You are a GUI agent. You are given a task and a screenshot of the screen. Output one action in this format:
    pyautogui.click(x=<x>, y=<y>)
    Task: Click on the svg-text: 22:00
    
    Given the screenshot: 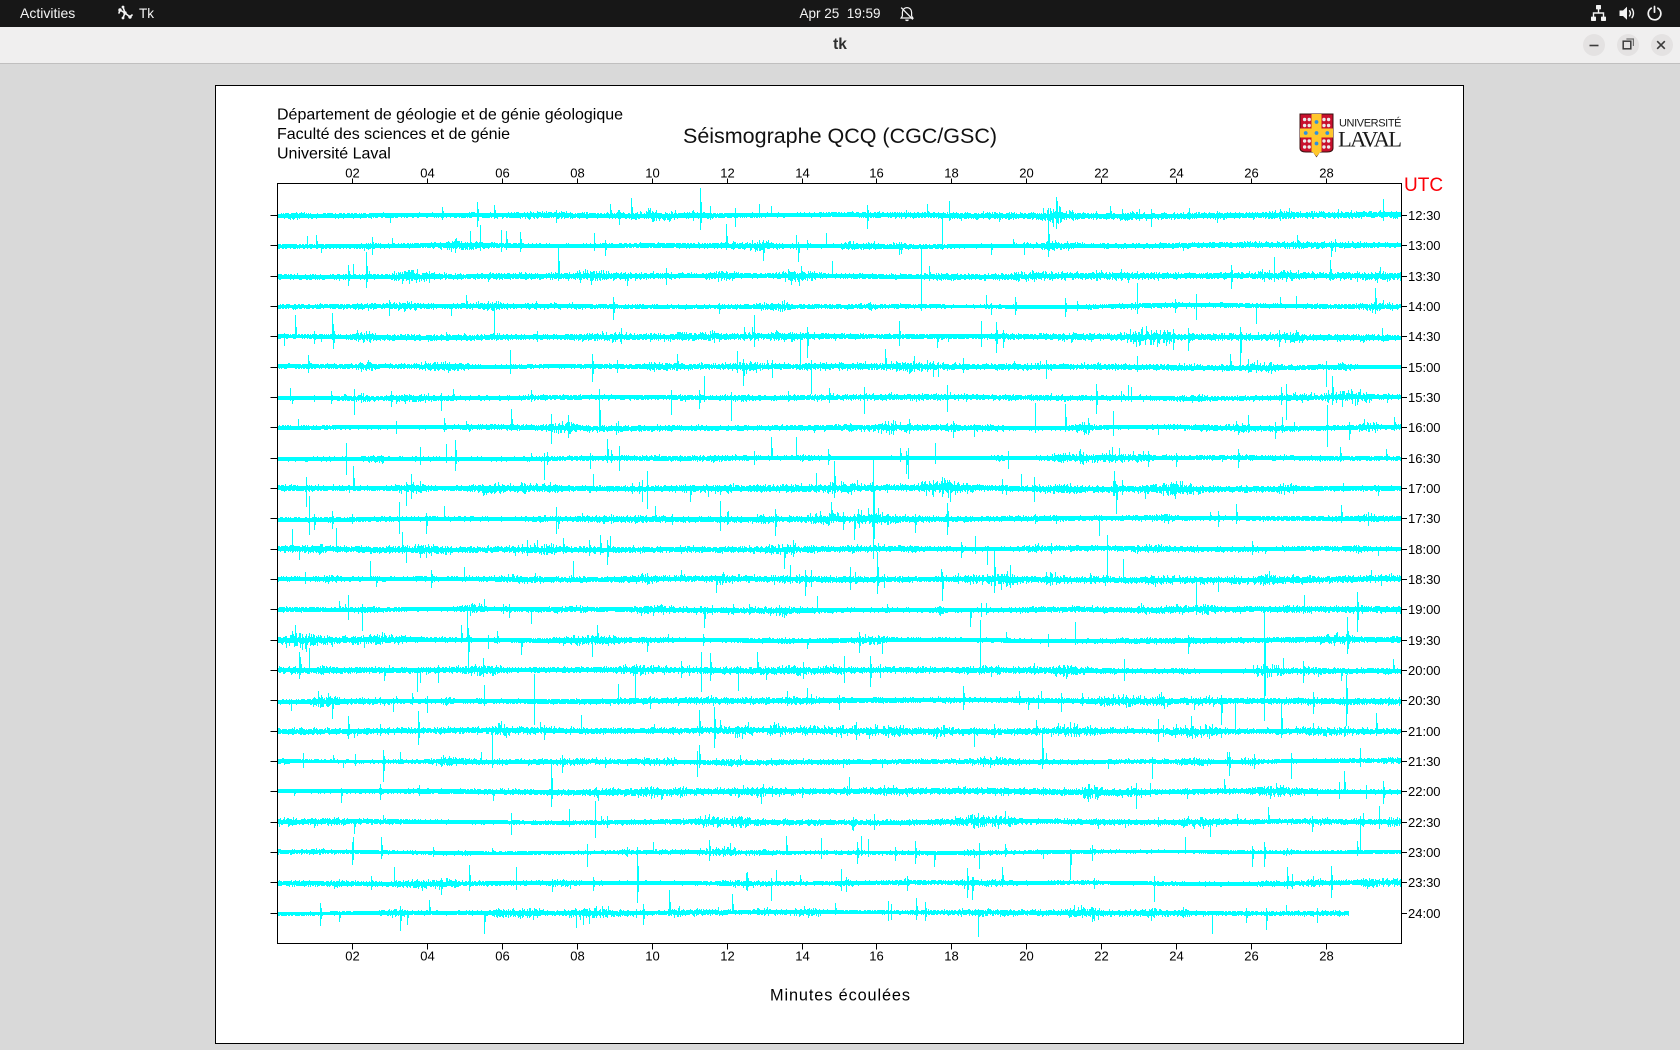 What is the action you would take?
    pyautogui.click(x=1424, y=791)
    